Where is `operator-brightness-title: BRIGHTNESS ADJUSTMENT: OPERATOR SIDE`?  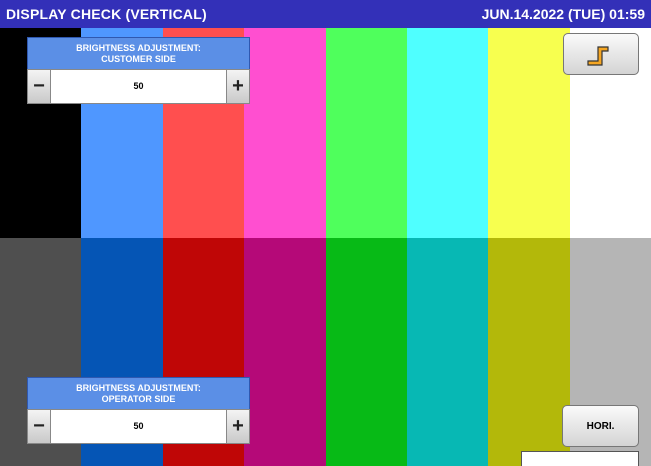
operator-brightness-title: BRIGHTNESS ADJUSTMENT: OPERATOR SIDE is located at coordinates (138, 393).